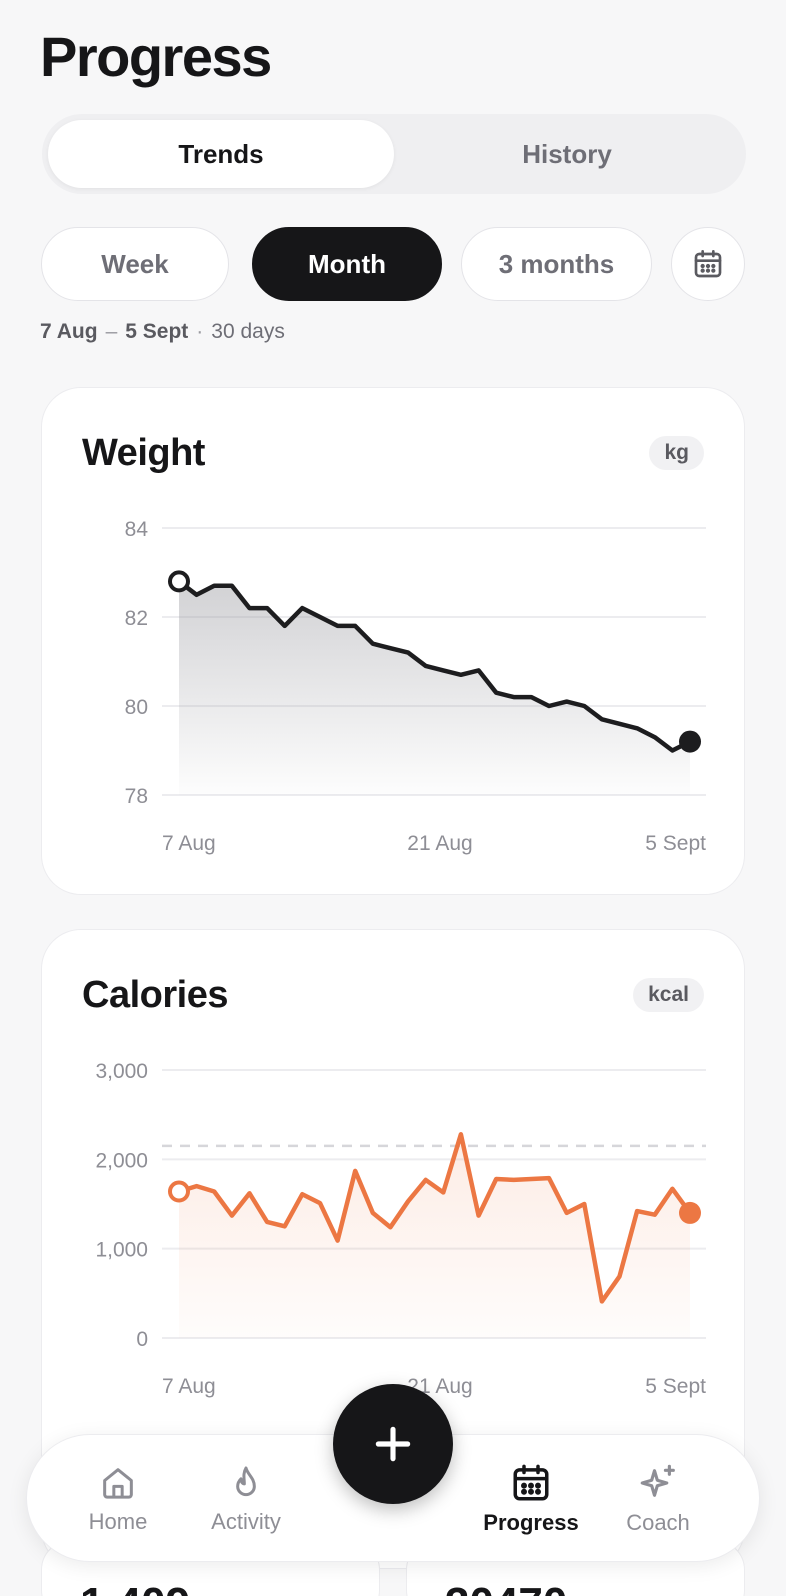  Describe the element at coordinates (506, 1587) in the screenshot. I see `stat-value-right: 30470` at that location.